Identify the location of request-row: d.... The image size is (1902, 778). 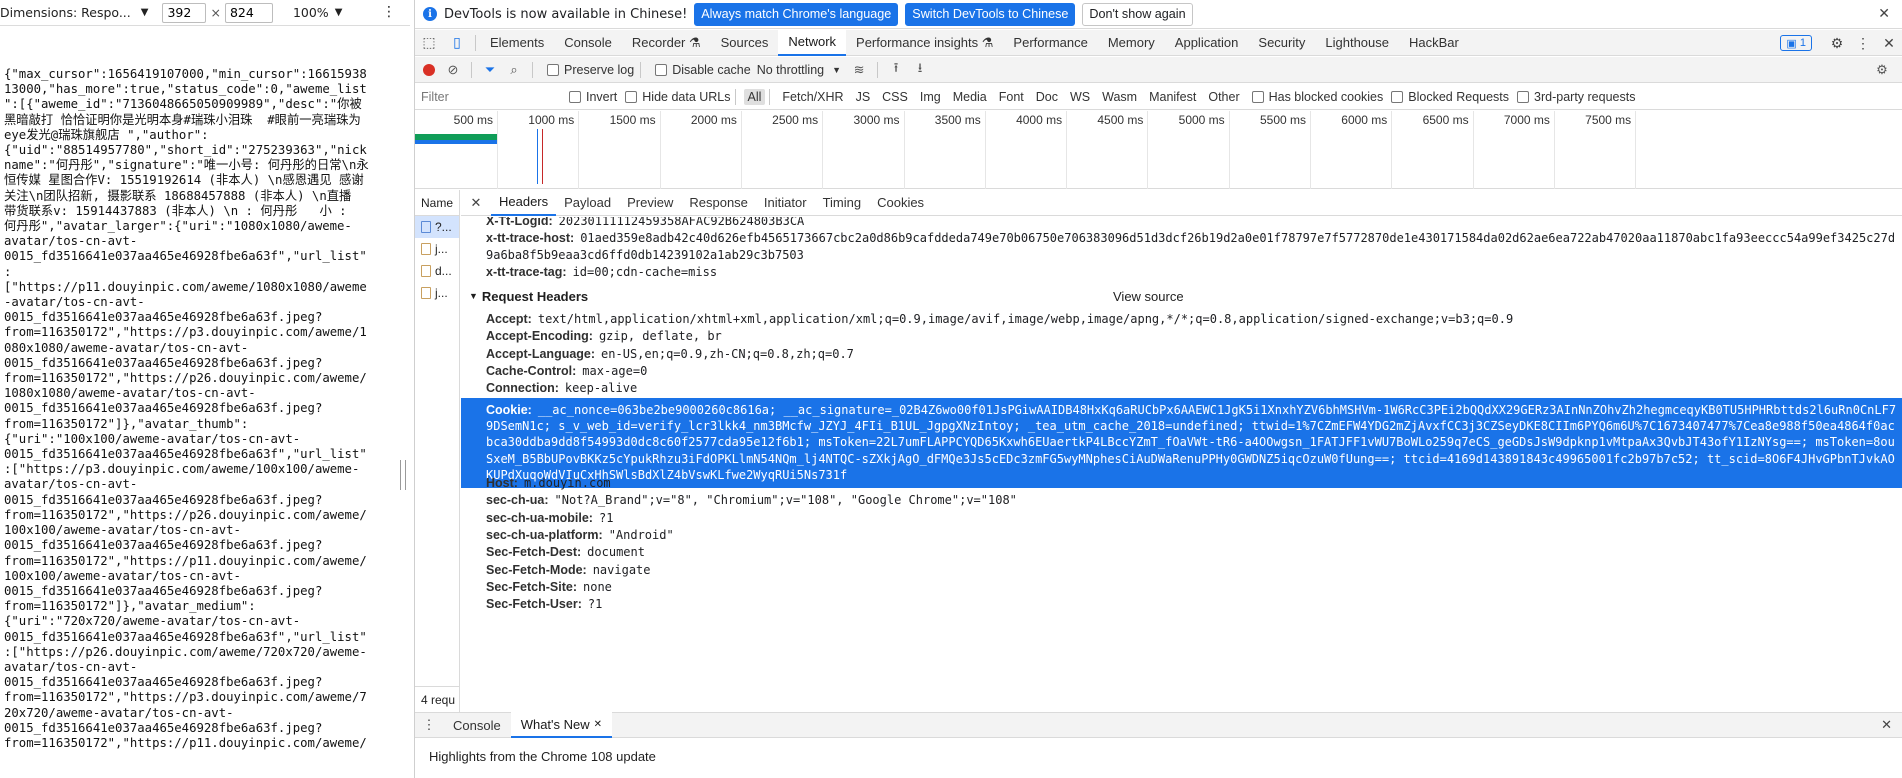
(437, 271).